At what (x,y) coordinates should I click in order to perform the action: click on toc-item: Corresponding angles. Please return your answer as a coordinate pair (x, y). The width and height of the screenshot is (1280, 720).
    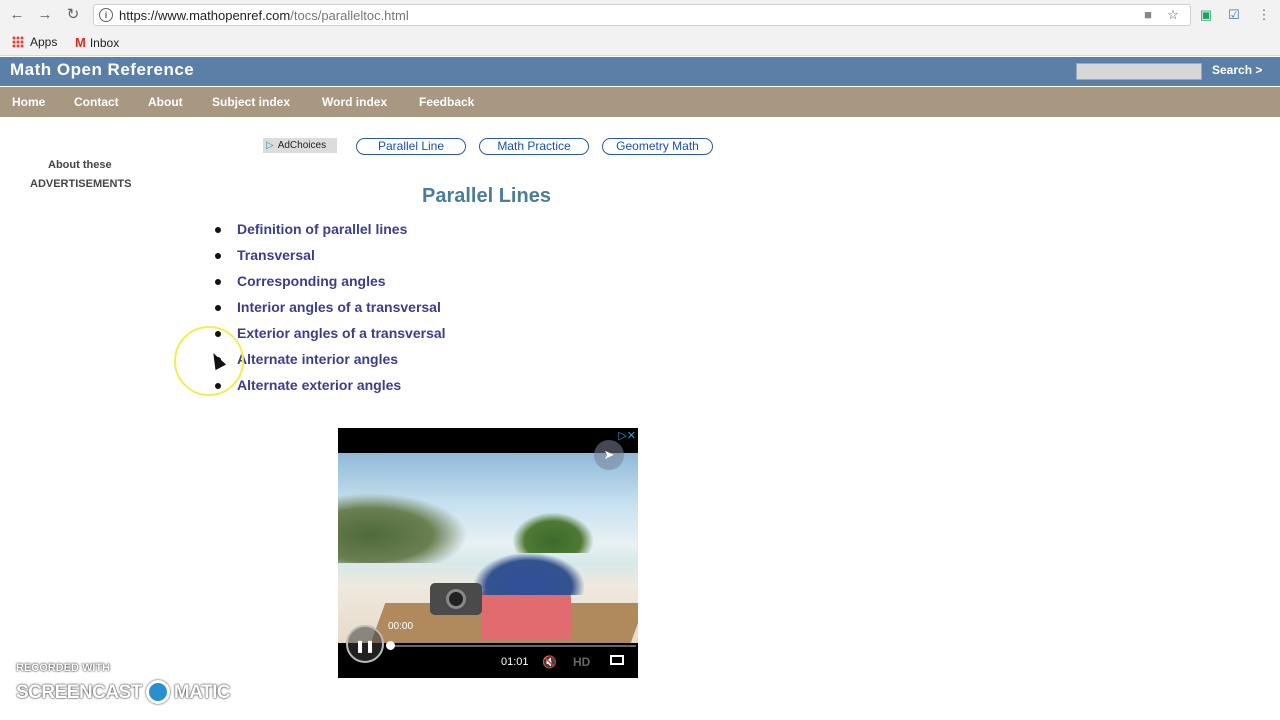
    Looking at the image, I should click on (300, 281).